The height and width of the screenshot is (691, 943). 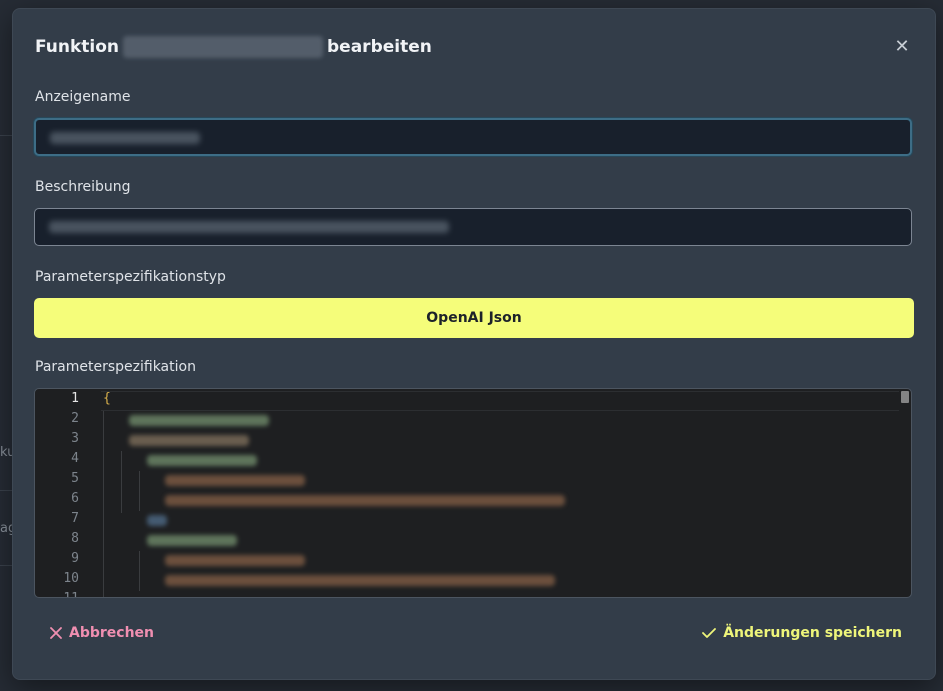 I want to click on save-label: Änderungen speichern, so click(x=812, y=633).